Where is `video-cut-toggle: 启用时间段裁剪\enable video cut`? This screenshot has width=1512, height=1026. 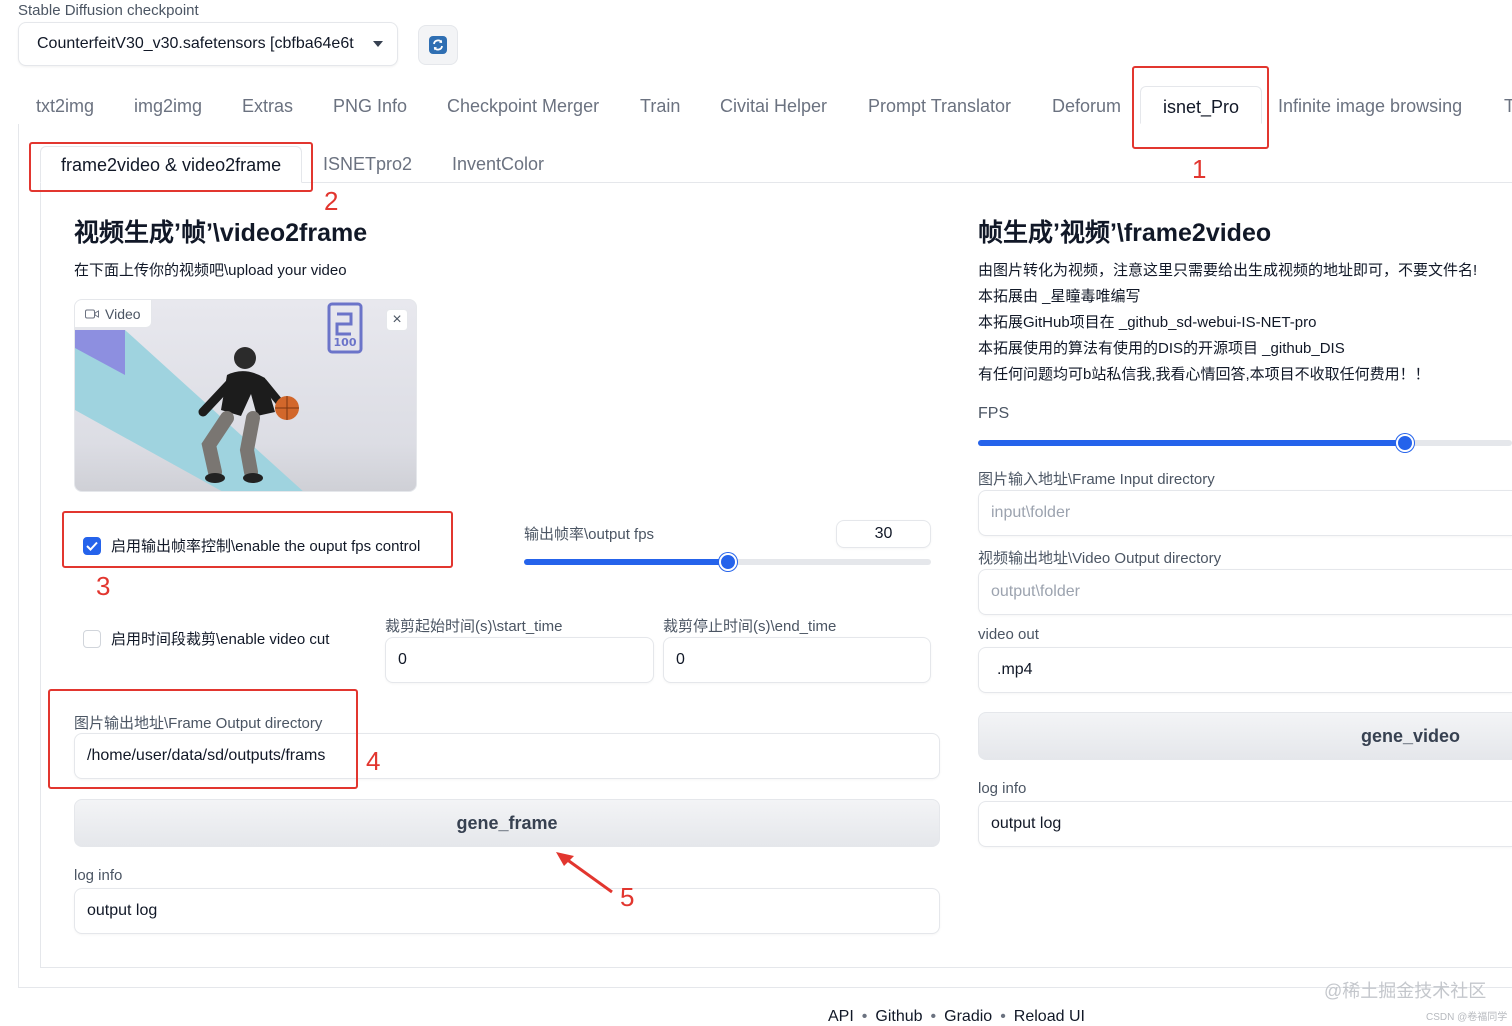 video-cut-toggle: 启用时间段裁剪\enable video cut is located at coordinates (206, 638).